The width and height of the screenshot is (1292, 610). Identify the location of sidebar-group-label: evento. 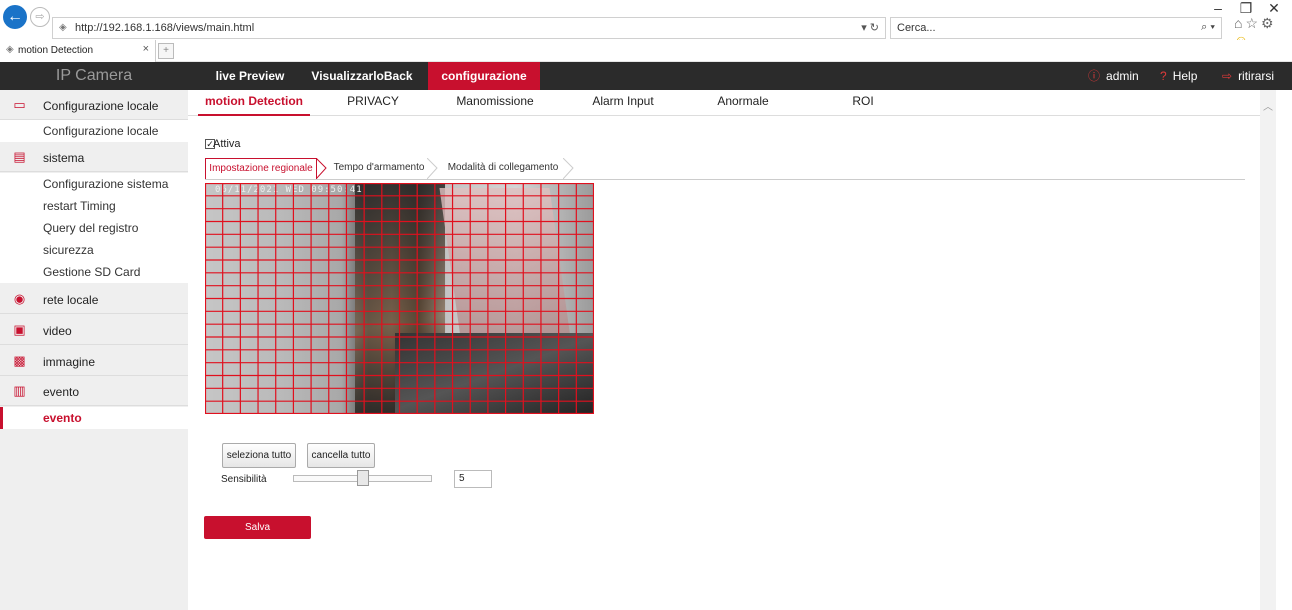
(61, 392).